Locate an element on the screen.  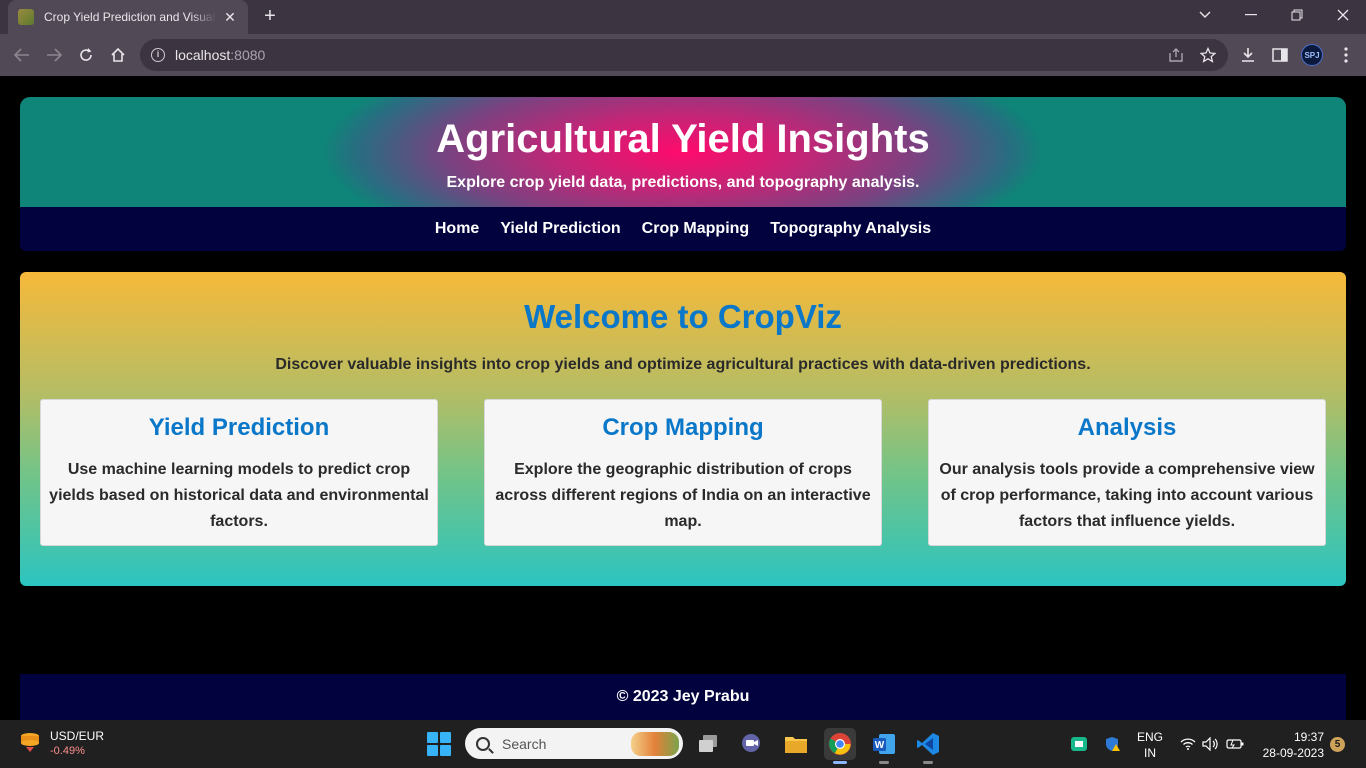
search-highlight-image is located at coordinates (655, 744).